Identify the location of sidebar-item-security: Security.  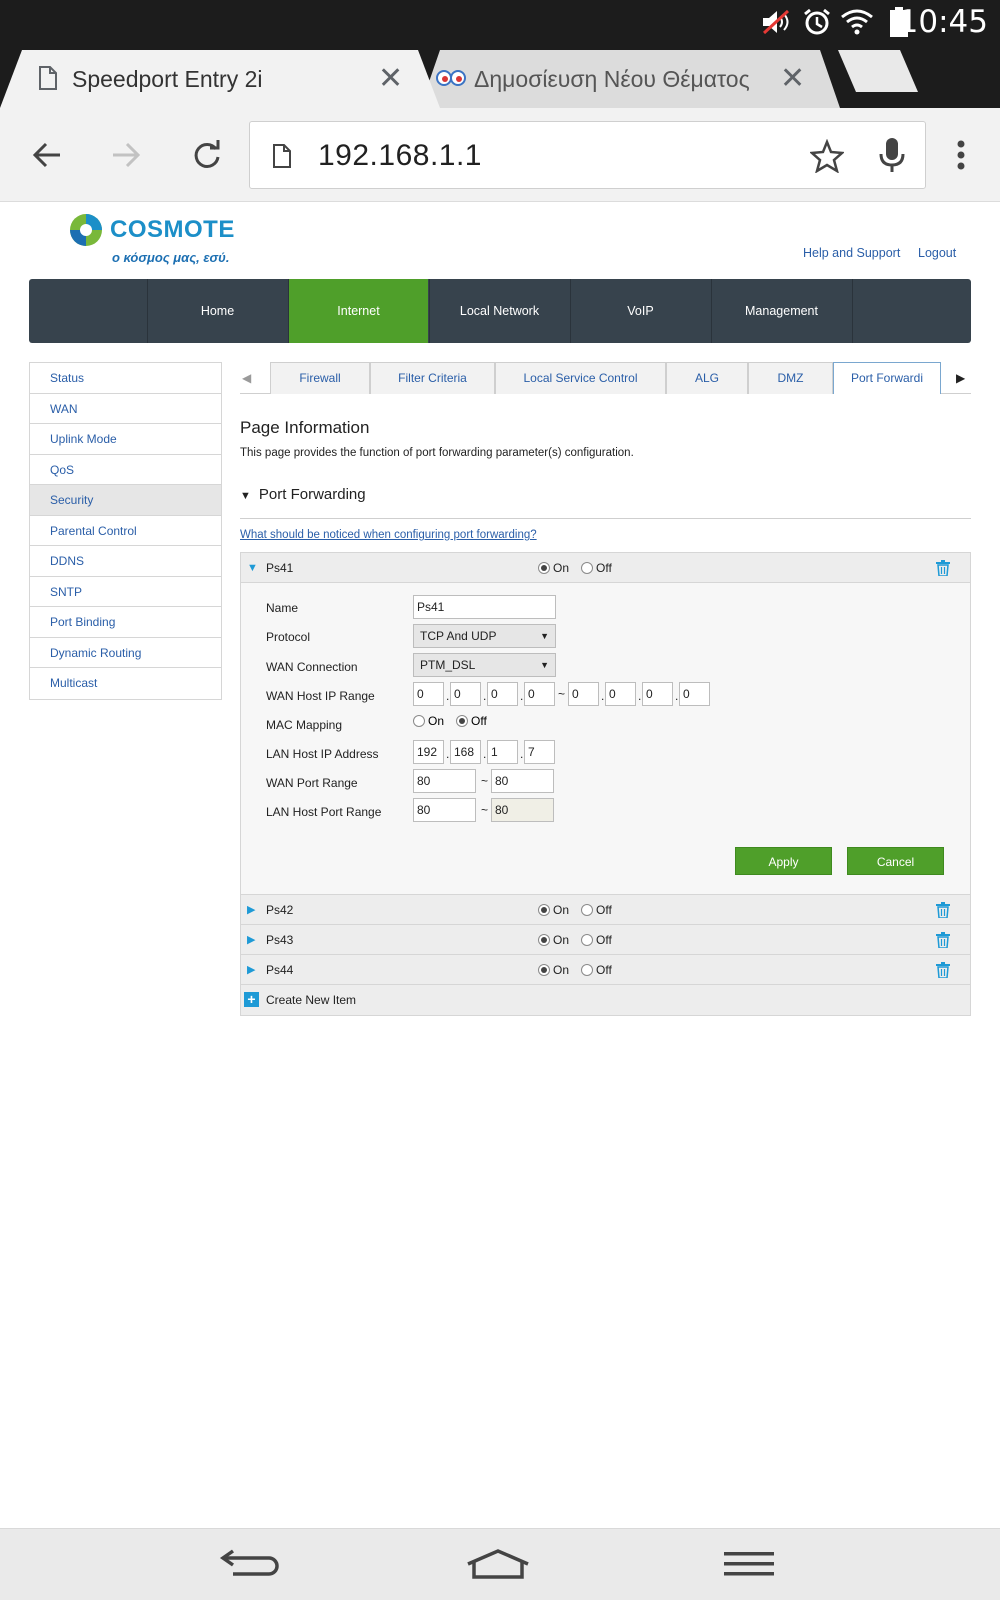
(125, 500).